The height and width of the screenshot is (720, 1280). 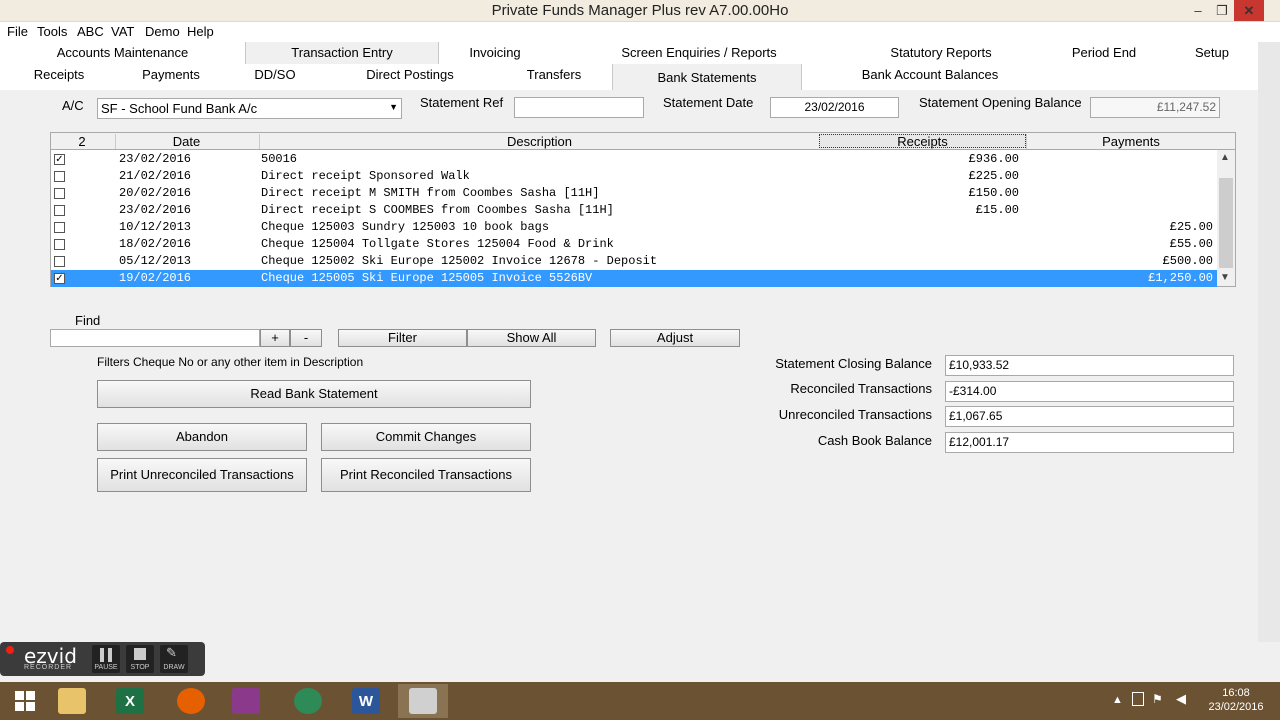 I want to click on tray-flag-icon: ⚑, so click(x=1157, y=699).